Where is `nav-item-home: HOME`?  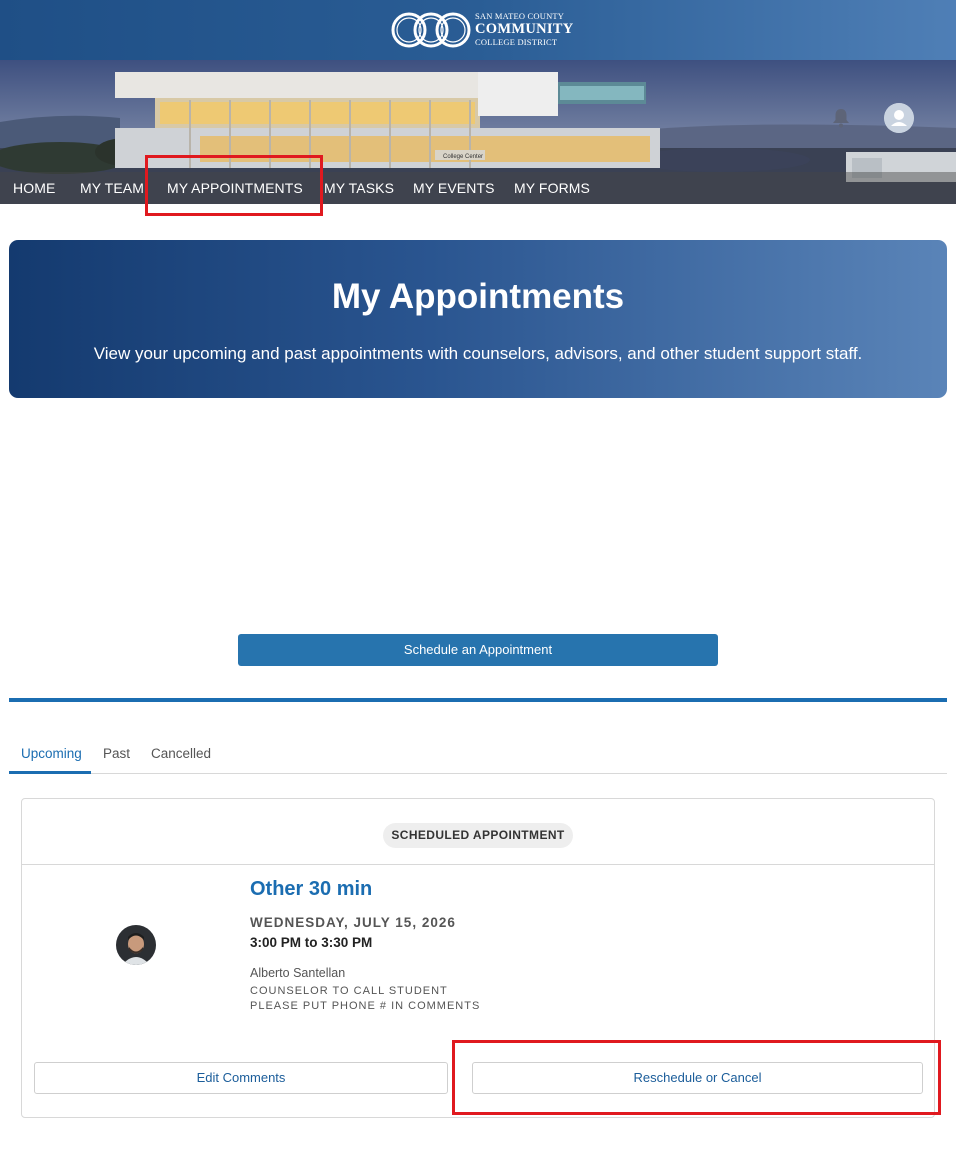 nav-item-home: HOME is located at coordinates (34, 188).